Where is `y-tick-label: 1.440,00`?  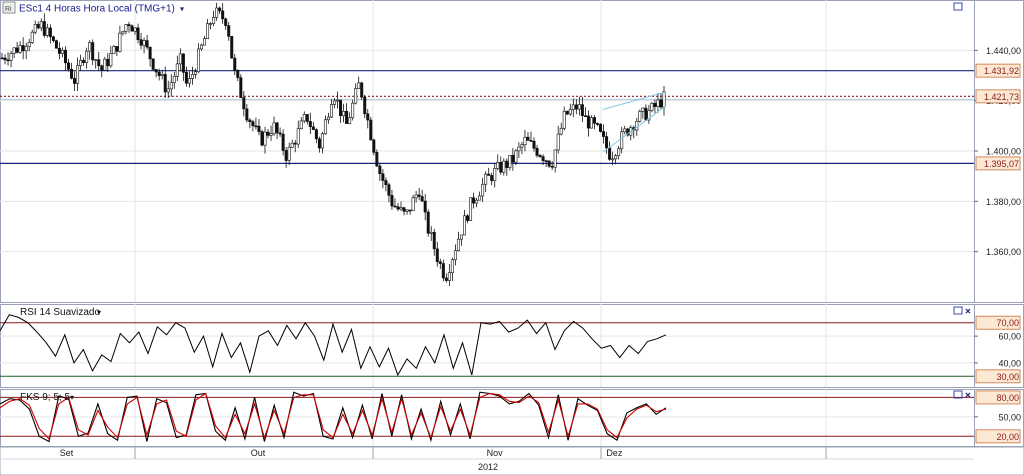 y-tick-label: 1.440,00 is located at coordinates (1003, 51).